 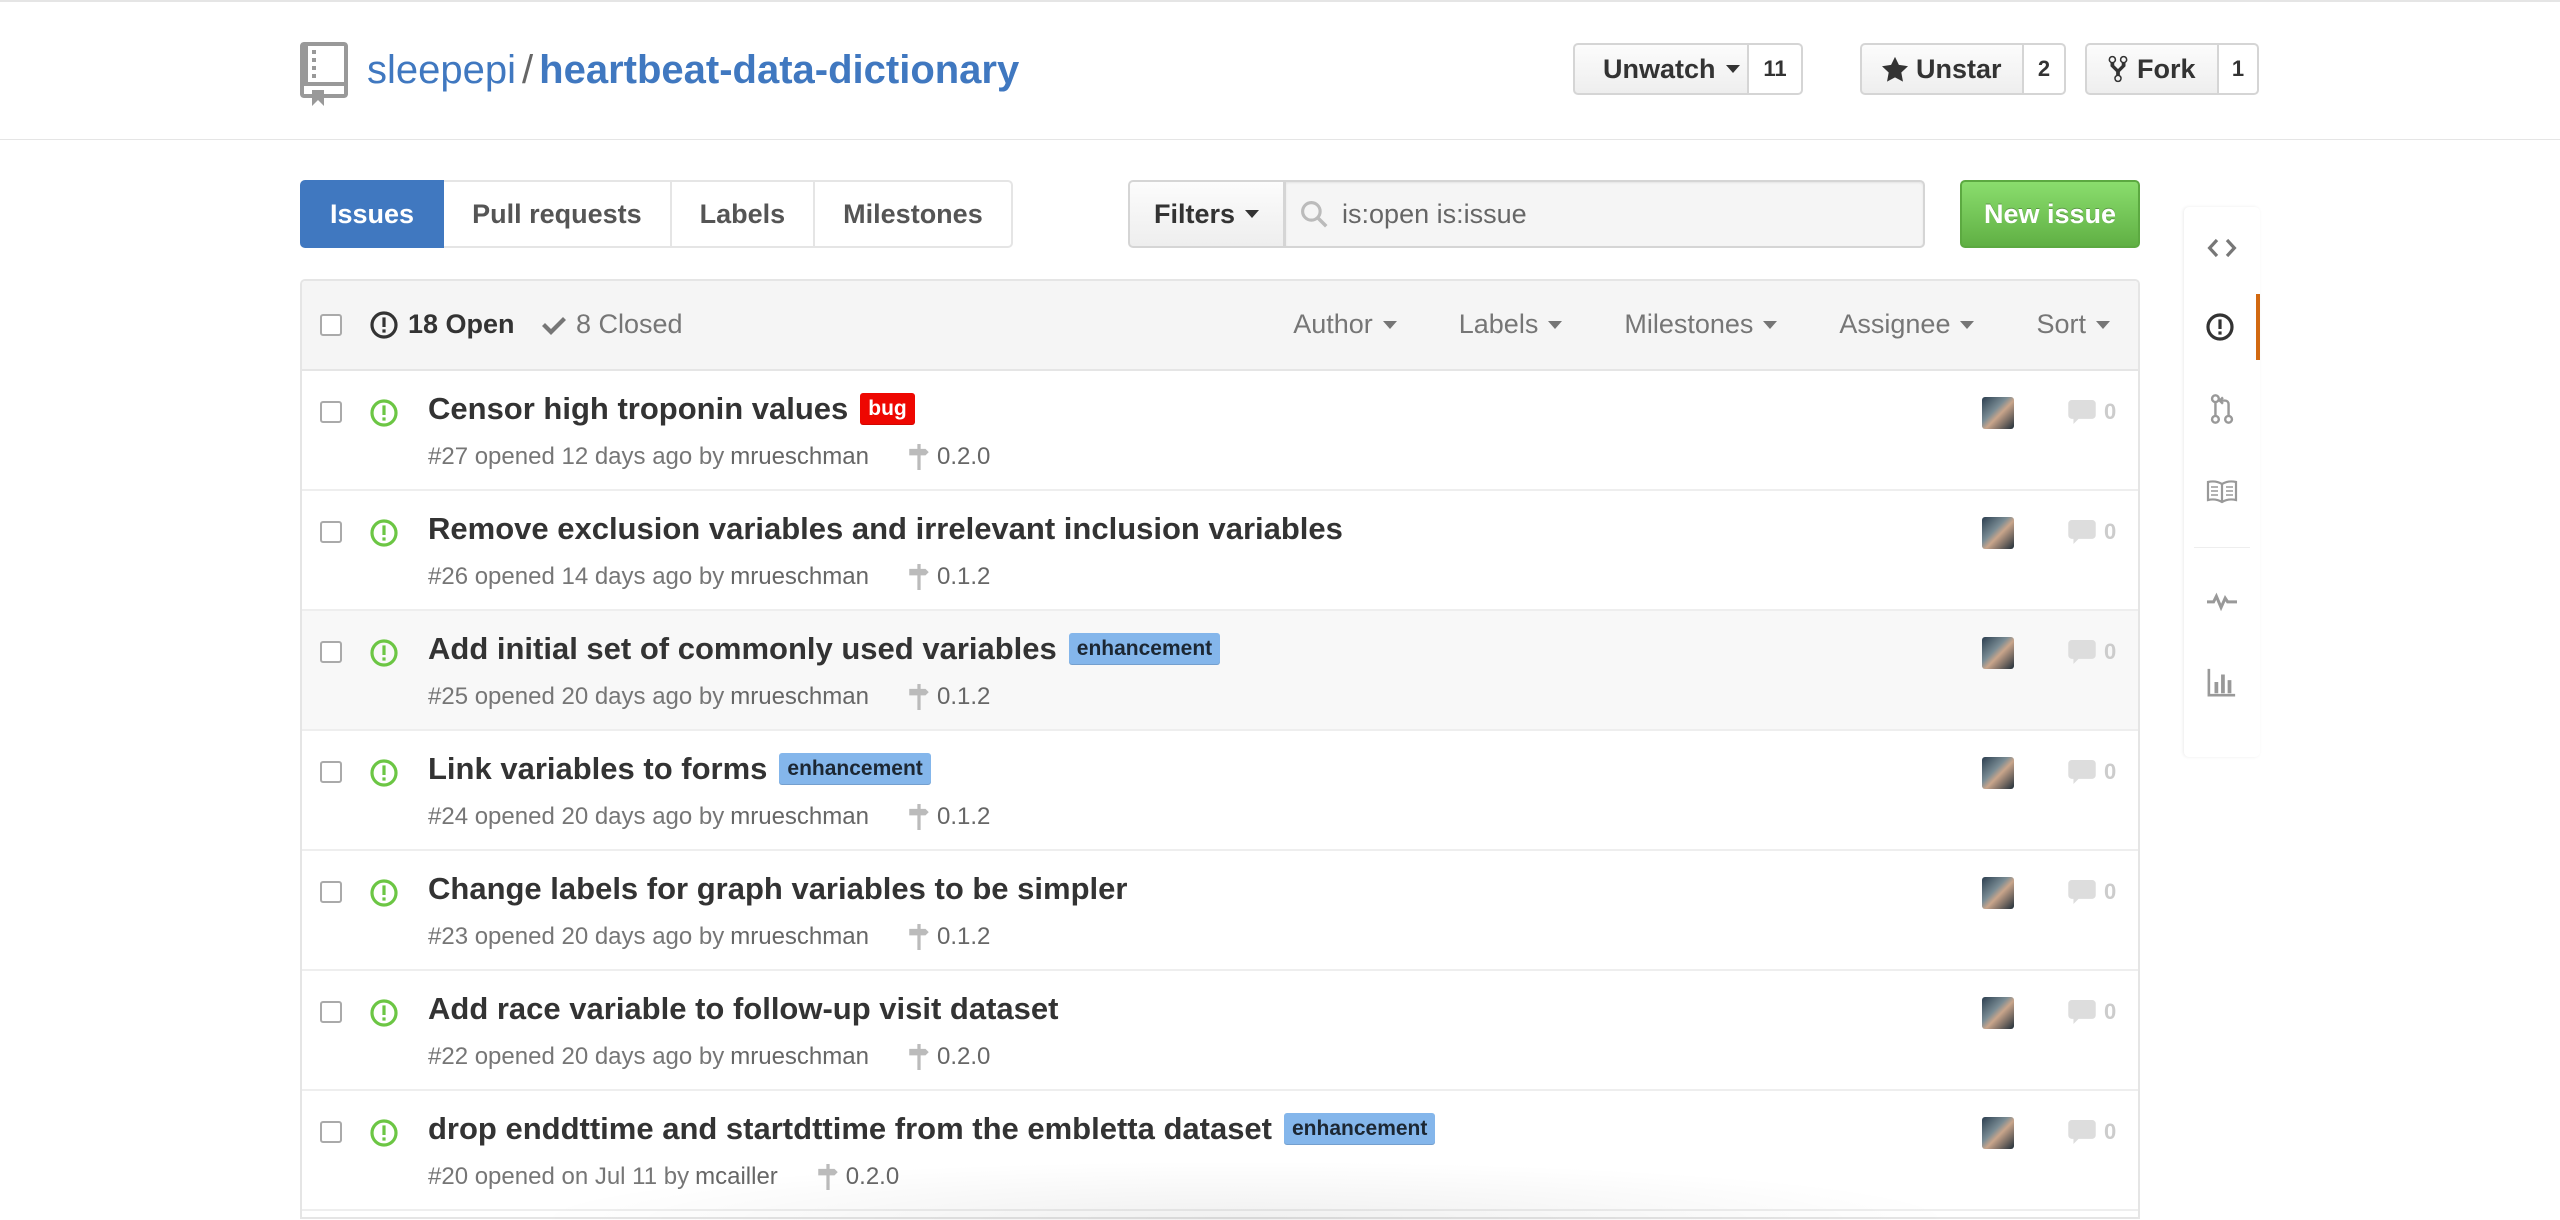 I want to click on search-box, so click(x=1605, y=214).